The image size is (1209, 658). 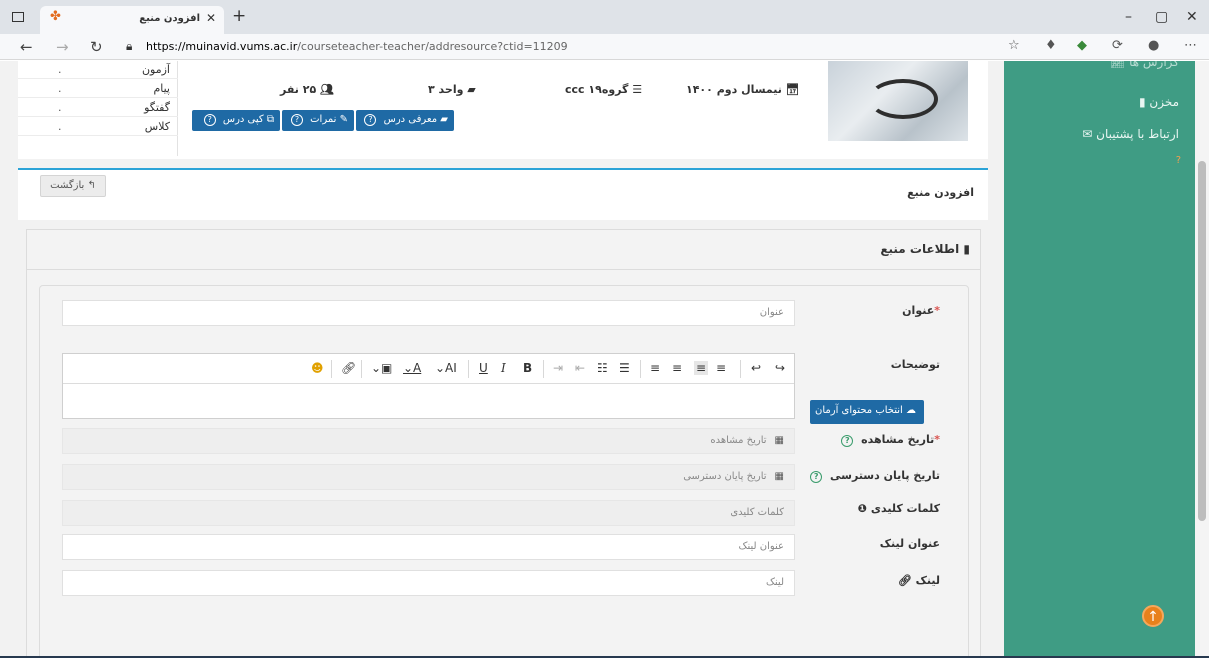 What do you see at coordinates (1164, 102) in the screenshot?
I see `sidebar-item-label: مخزن` at bounding box center [1164, 102].